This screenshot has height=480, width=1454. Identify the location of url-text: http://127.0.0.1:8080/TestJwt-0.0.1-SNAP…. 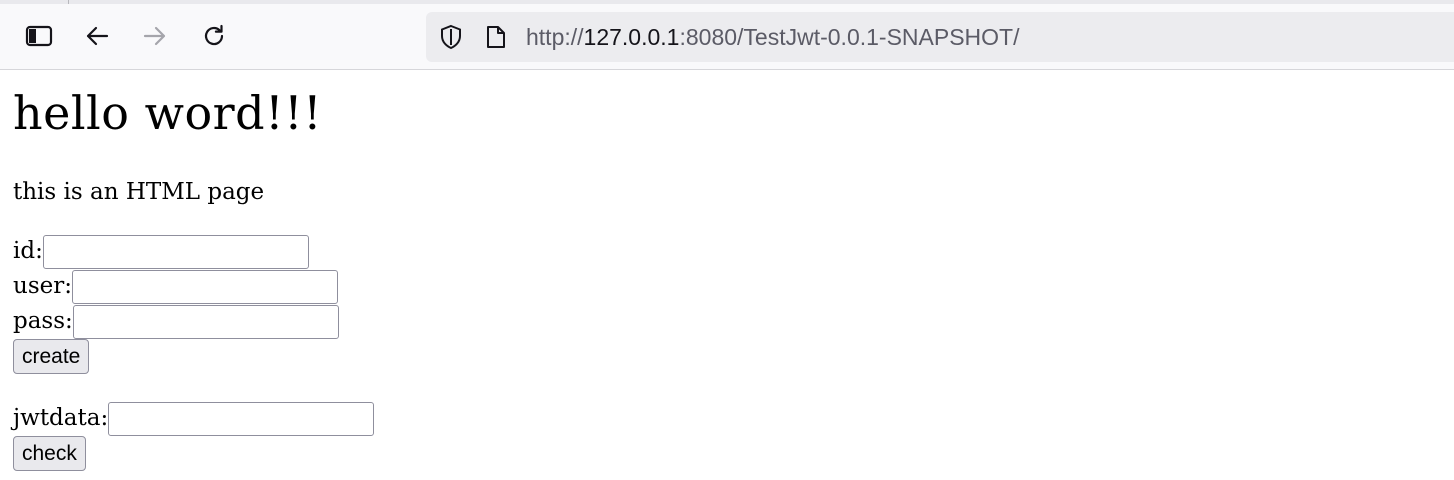
(772, 37).